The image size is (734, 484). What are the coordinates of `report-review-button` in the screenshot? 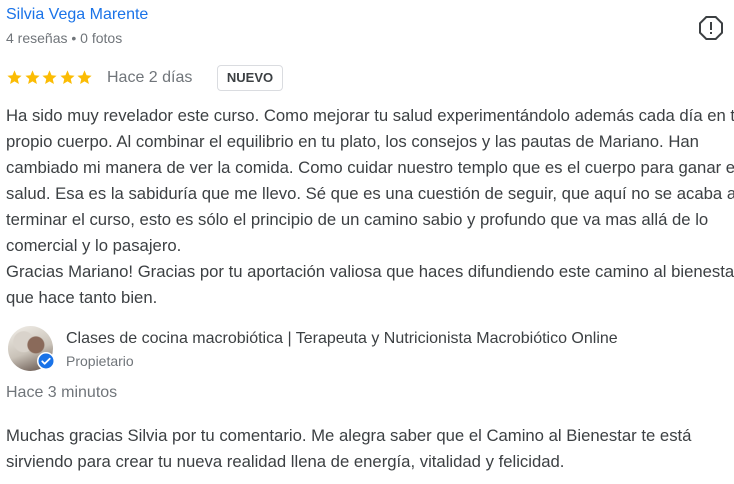 It's located at (711, 28).